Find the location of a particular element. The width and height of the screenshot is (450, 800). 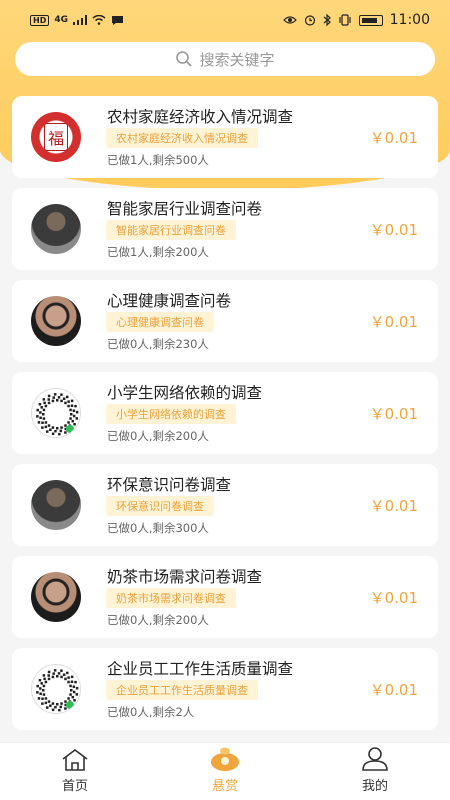

survey-title: 农村家庭经济收入情况调查 is located at coordinates (200, 117).